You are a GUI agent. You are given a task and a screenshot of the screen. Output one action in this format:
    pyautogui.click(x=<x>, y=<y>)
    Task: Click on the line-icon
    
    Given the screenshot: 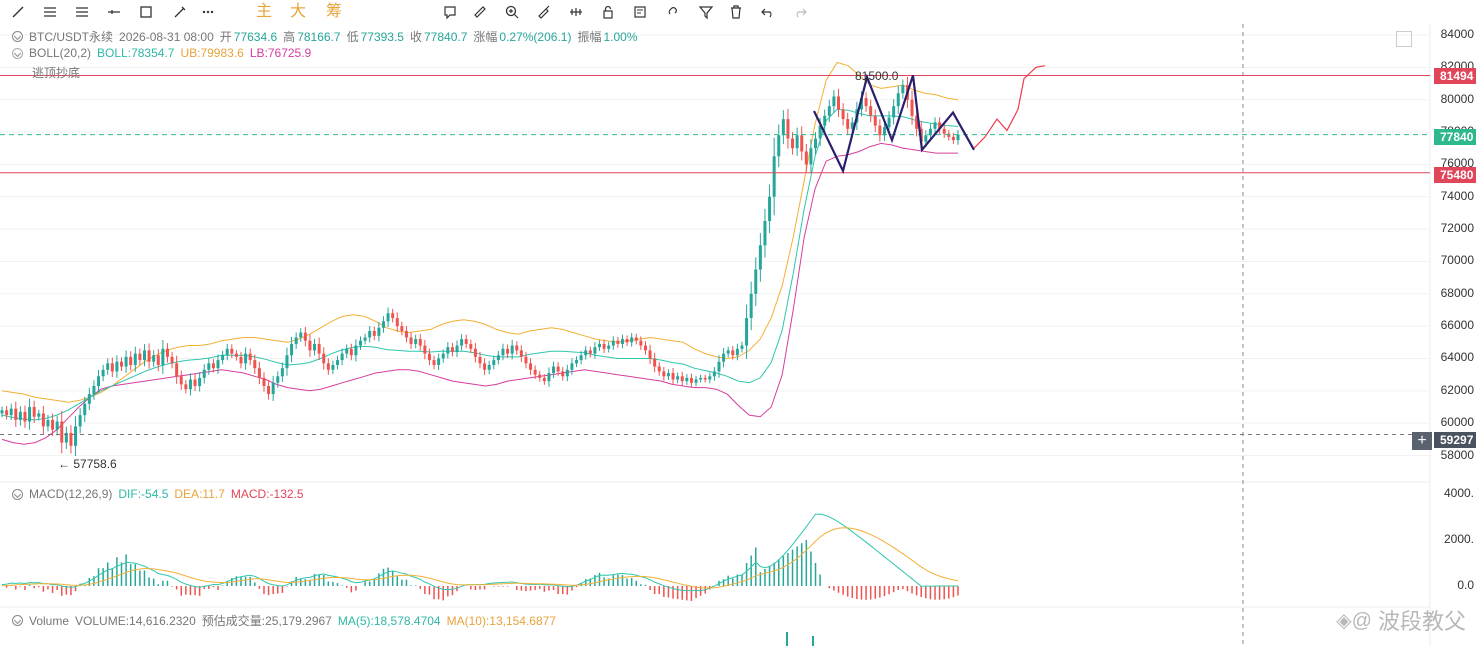 What is the action you would take?
    pyautogui.click(x=18, y=12)
    